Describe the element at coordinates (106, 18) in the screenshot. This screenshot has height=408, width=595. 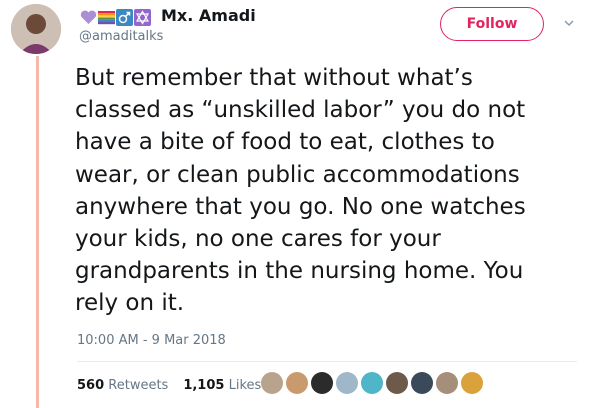
I see `rainbow-flag-icon` at that location.